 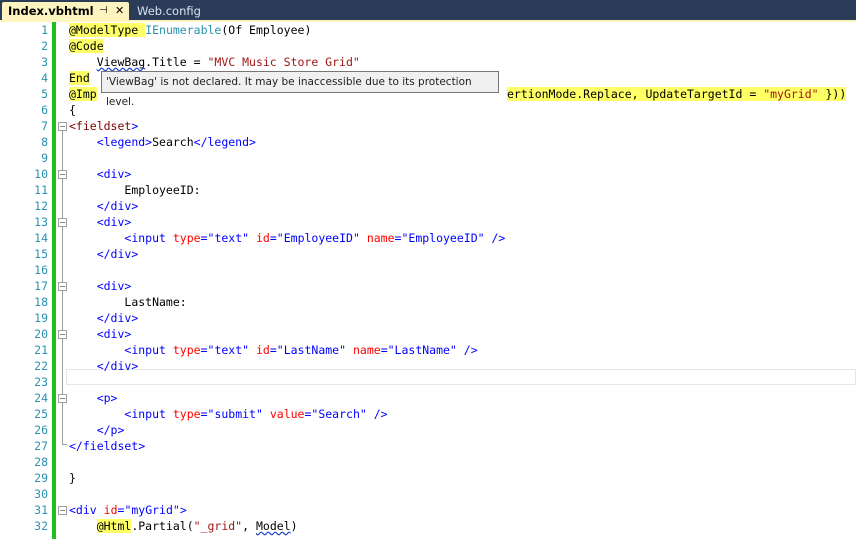 I want to click on code-line: End, so click(x=79, y=78).